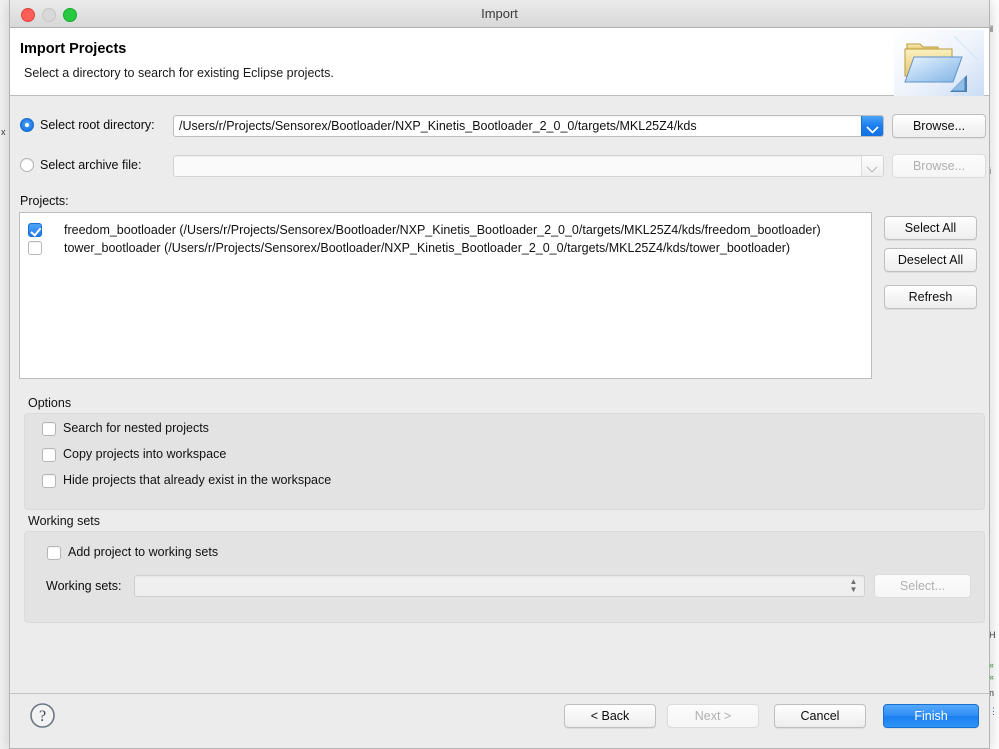  What do you see at coordinates (991, 29) in the screenshot?
I see `background-right-fragment-1: il` at bounding box center [991, 29].